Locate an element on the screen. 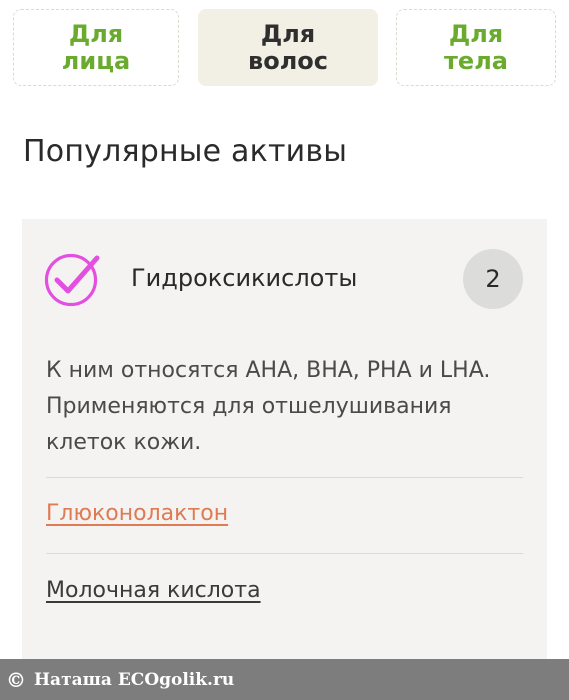 This screenshot has width=569, height=700. section-title: Популярные активы is located at coordinates (185, 151).